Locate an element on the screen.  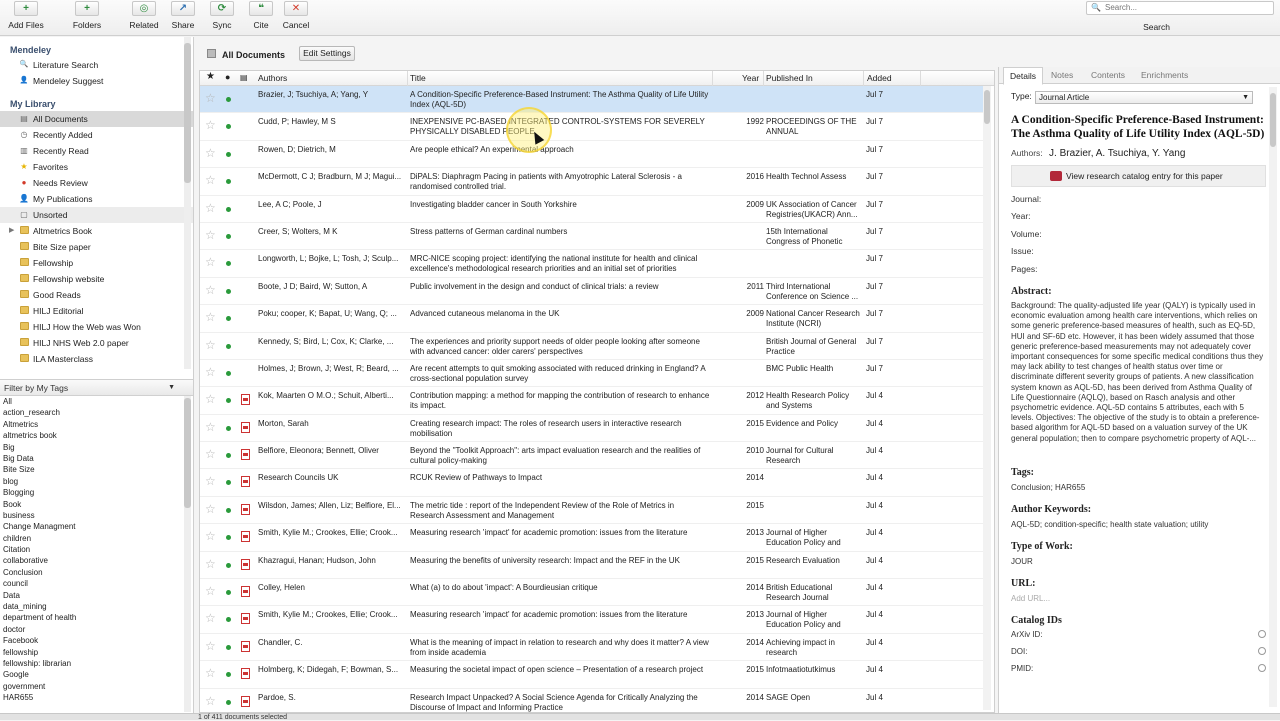
field-pages: Pages: is located at coordinates (1138, 269).